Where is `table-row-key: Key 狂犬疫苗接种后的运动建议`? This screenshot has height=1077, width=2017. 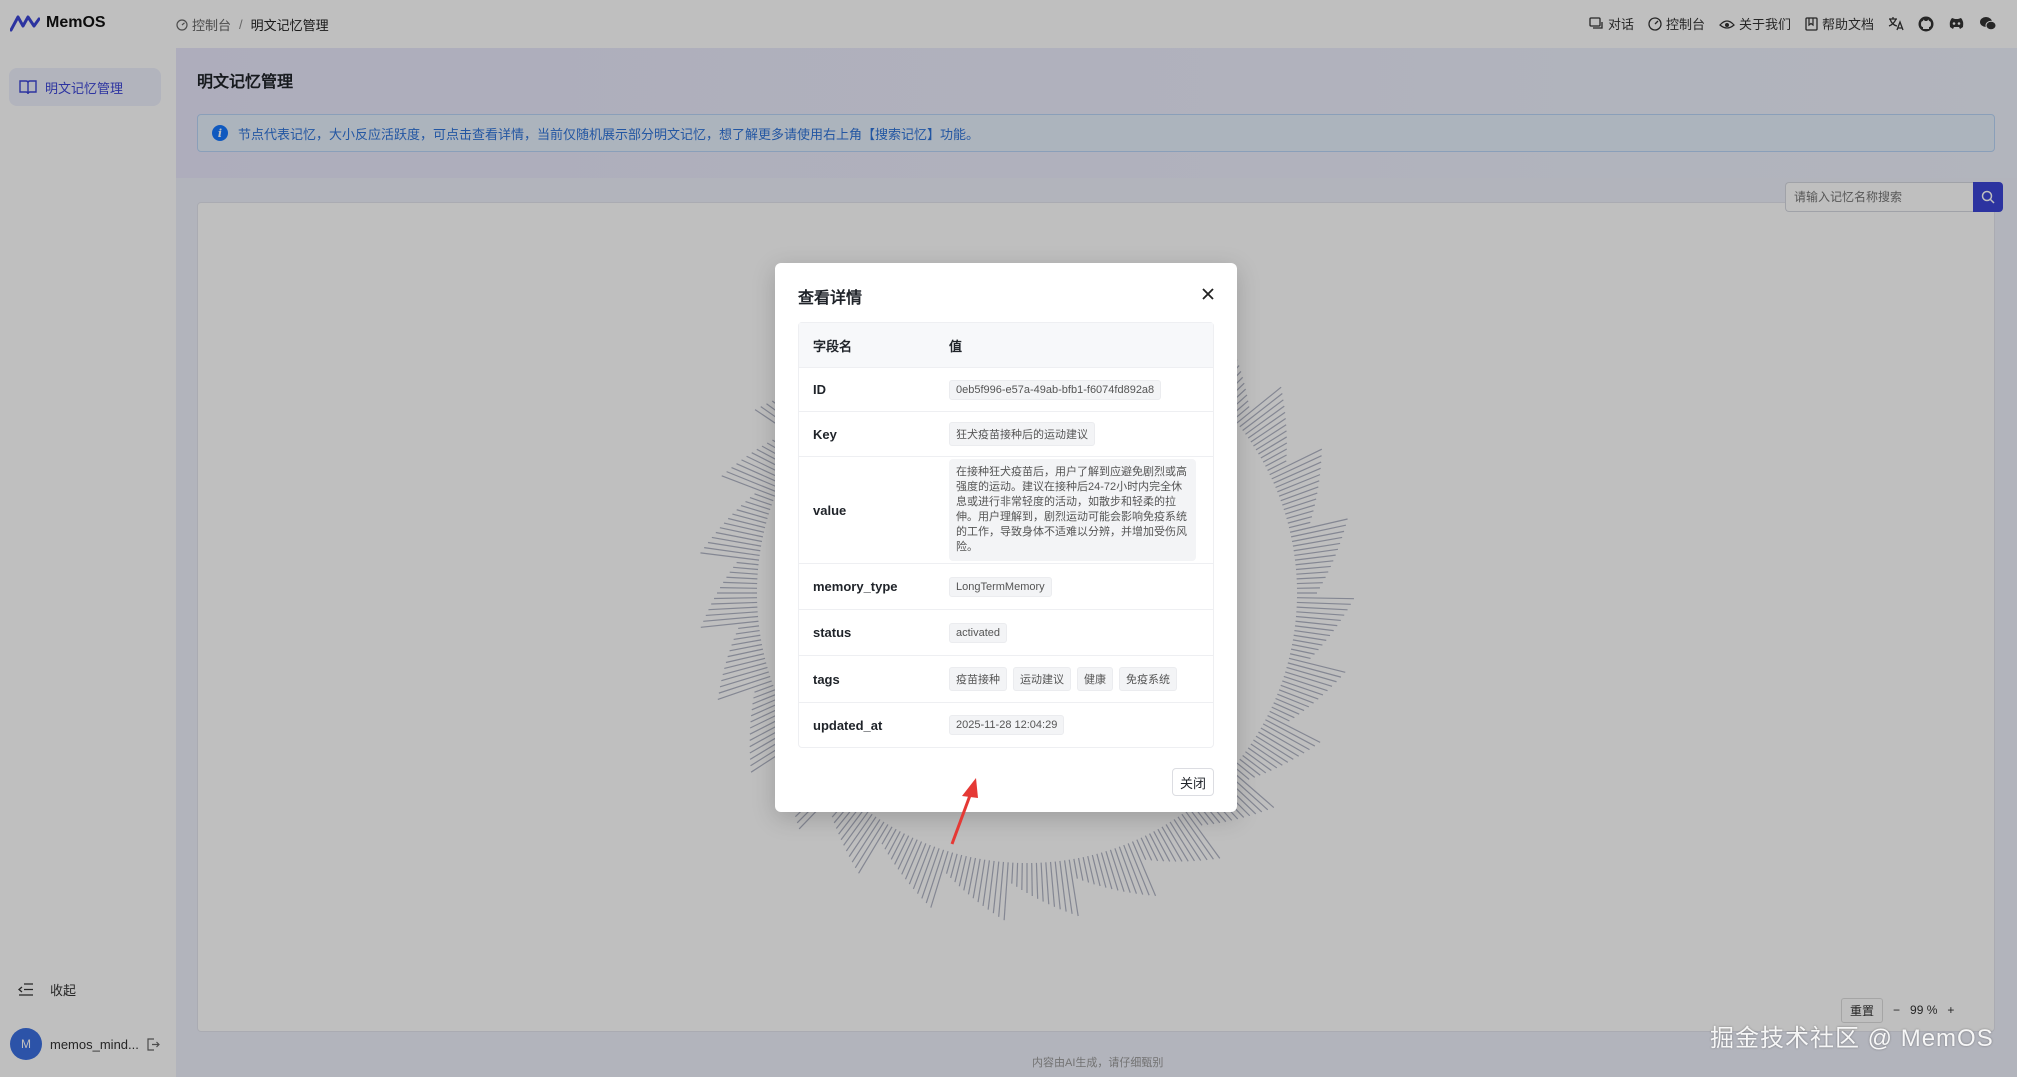 table-row-key: Key 狂犬疫苗接种后的运动建议 is located at coordinates (1006, 433).